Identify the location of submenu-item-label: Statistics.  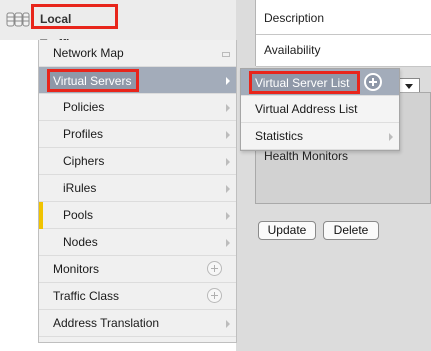
(279, 136).